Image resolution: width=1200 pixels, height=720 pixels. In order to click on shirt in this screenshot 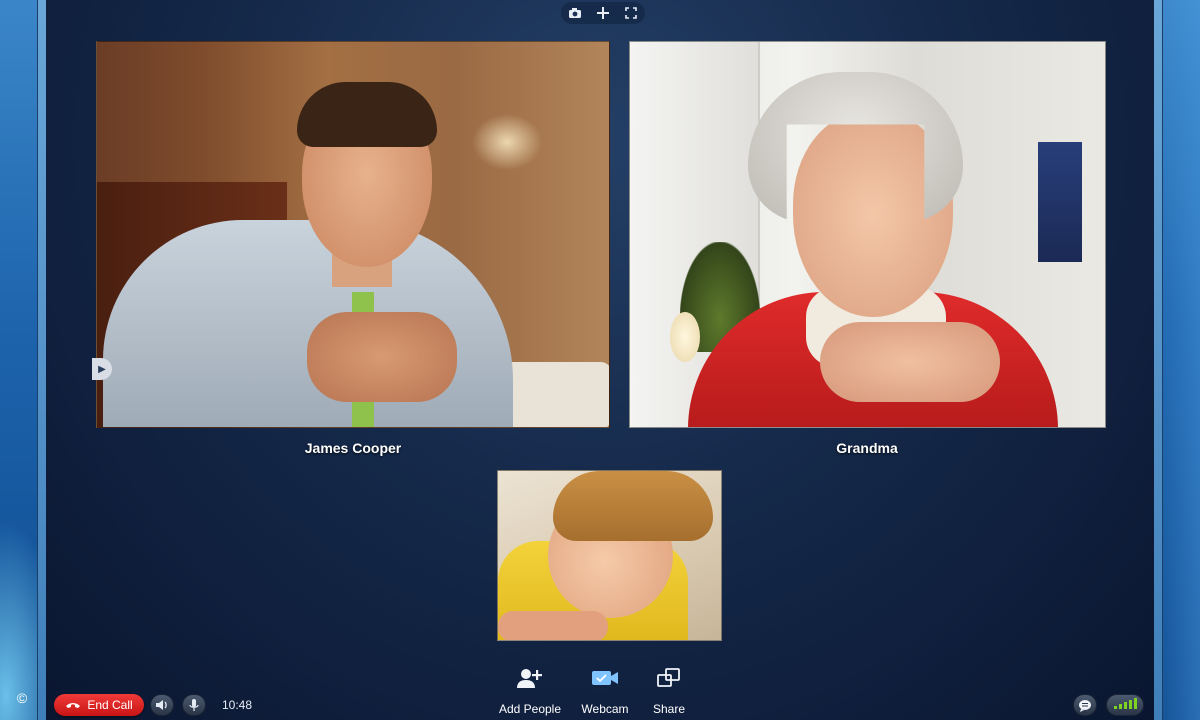, I will do `click(308, 323)`.